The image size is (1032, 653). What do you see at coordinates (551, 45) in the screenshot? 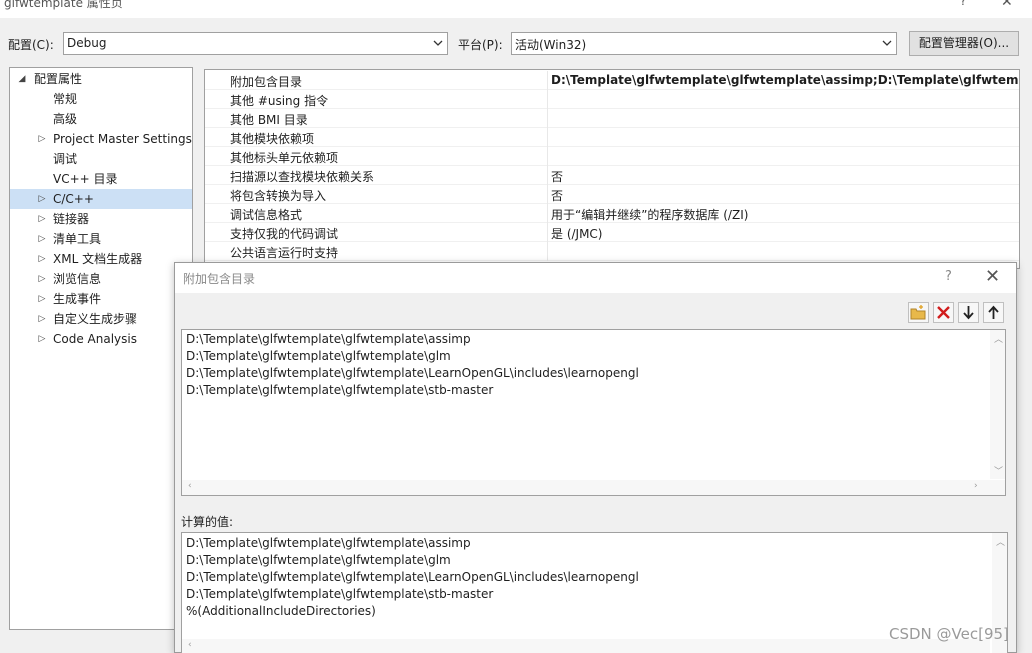
I see `platform-dropdown-value: 活动(Win32)` at bounding box center [551, 45].